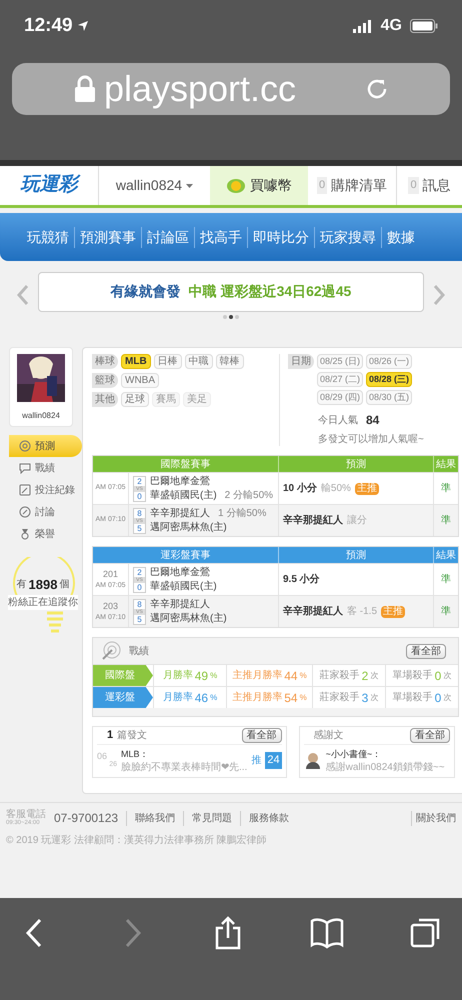 The height and width of the screenshot is (1000, 462). I want to click on footer-link: 關於我們, so click(433, 818).